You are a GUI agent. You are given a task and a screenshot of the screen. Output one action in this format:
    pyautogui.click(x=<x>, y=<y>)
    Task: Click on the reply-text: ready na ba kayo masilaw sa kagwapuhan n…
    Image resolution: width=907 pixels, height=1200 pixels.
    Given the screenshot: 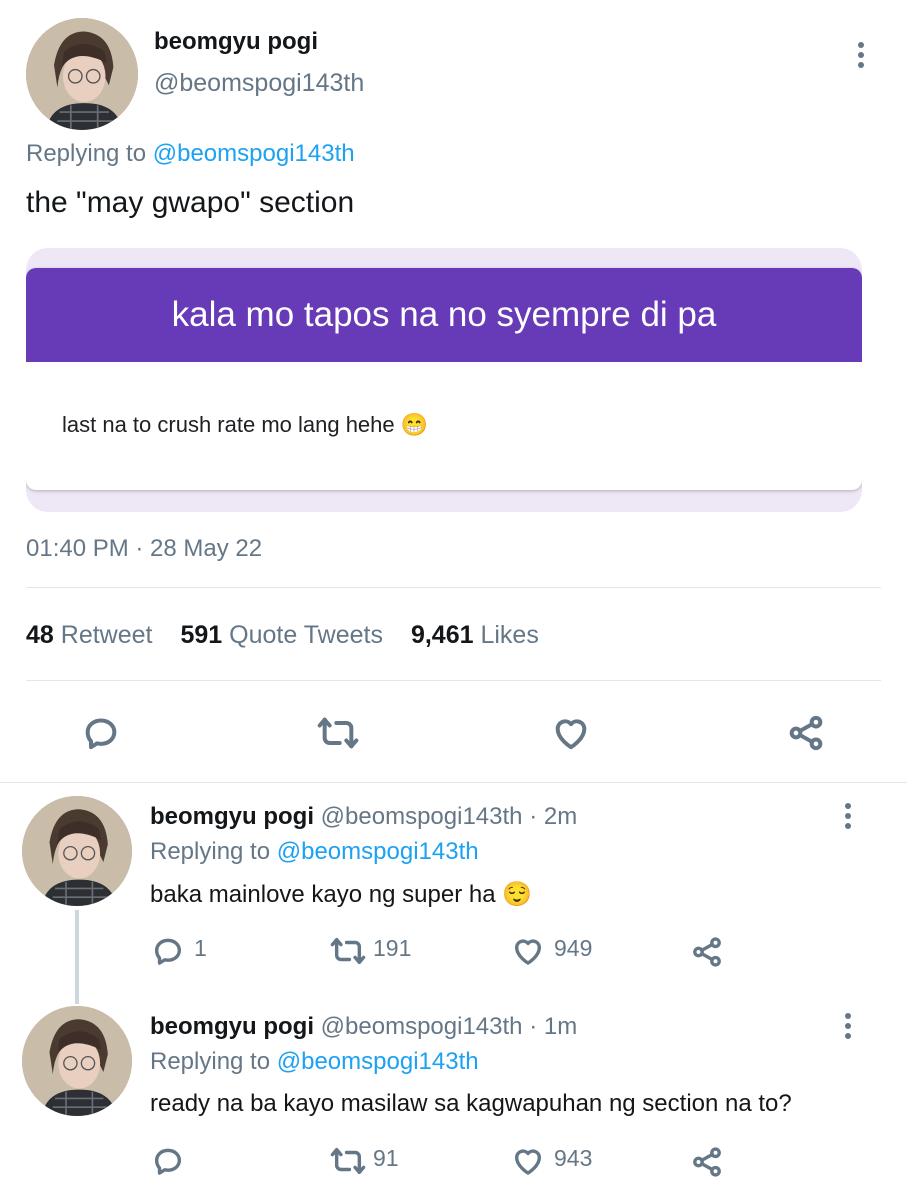 What is the action you would take?
    pyautogui.click(x=471, y=1103)
    